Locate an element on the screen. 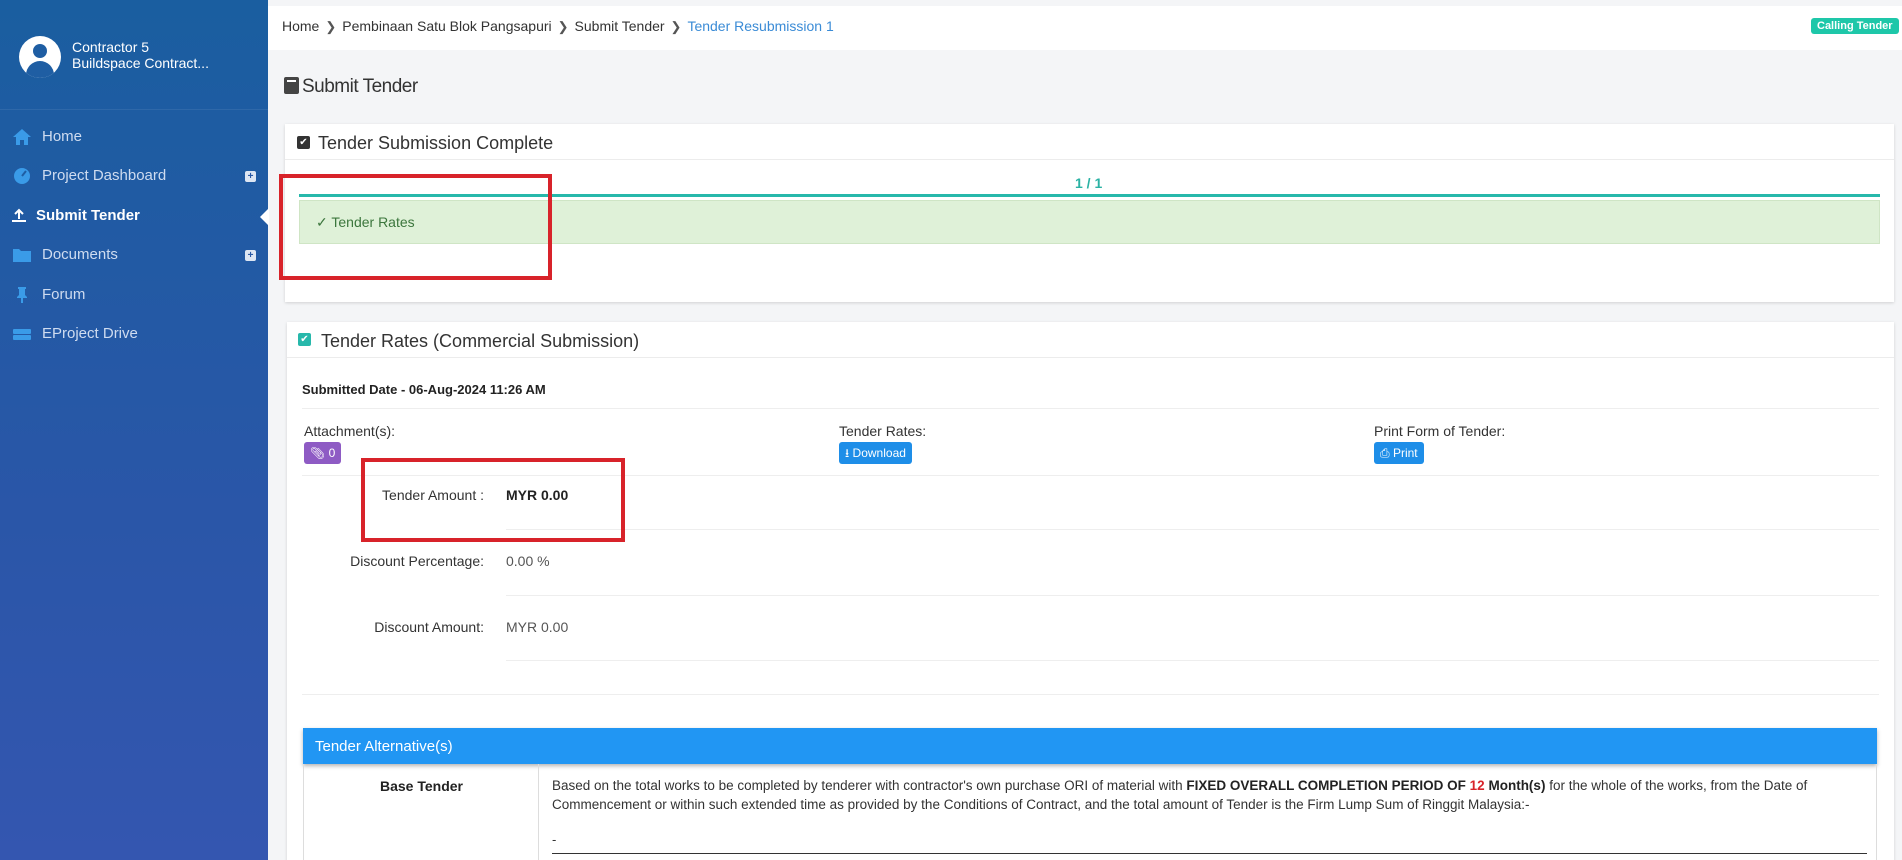 Image resolution: width=1902 pixels, height=860 pixels. folder-icon is located at coordinates (22, 255).